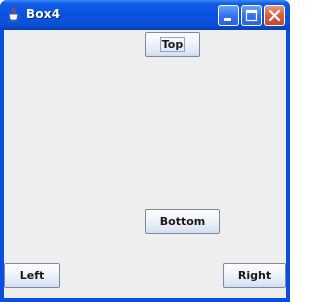 The image size is (320, 302). I want to click on minimize-button, so click(228, 15).